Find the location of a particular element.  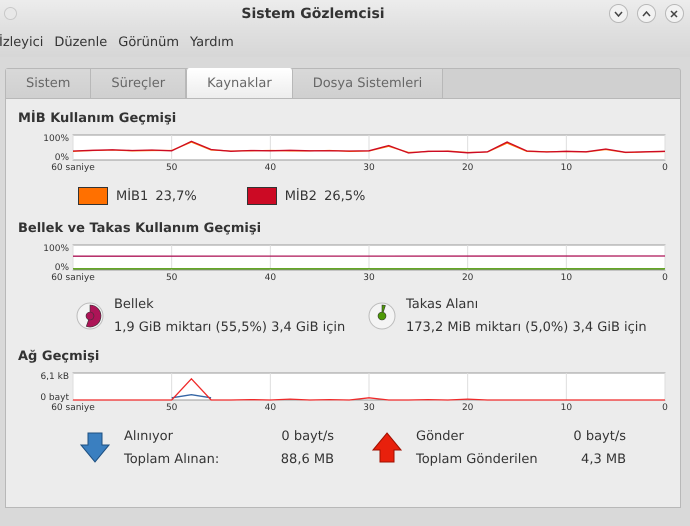

total-value: 4,3 MB is located at coordinates (603, 459).